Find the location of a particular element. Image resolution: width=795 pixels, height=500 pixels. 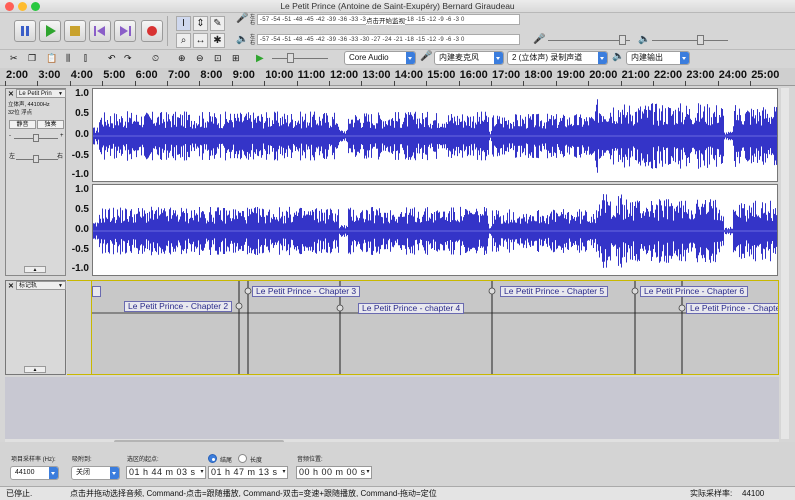

y-label: -1.0 is located at coordinates (80, 268).